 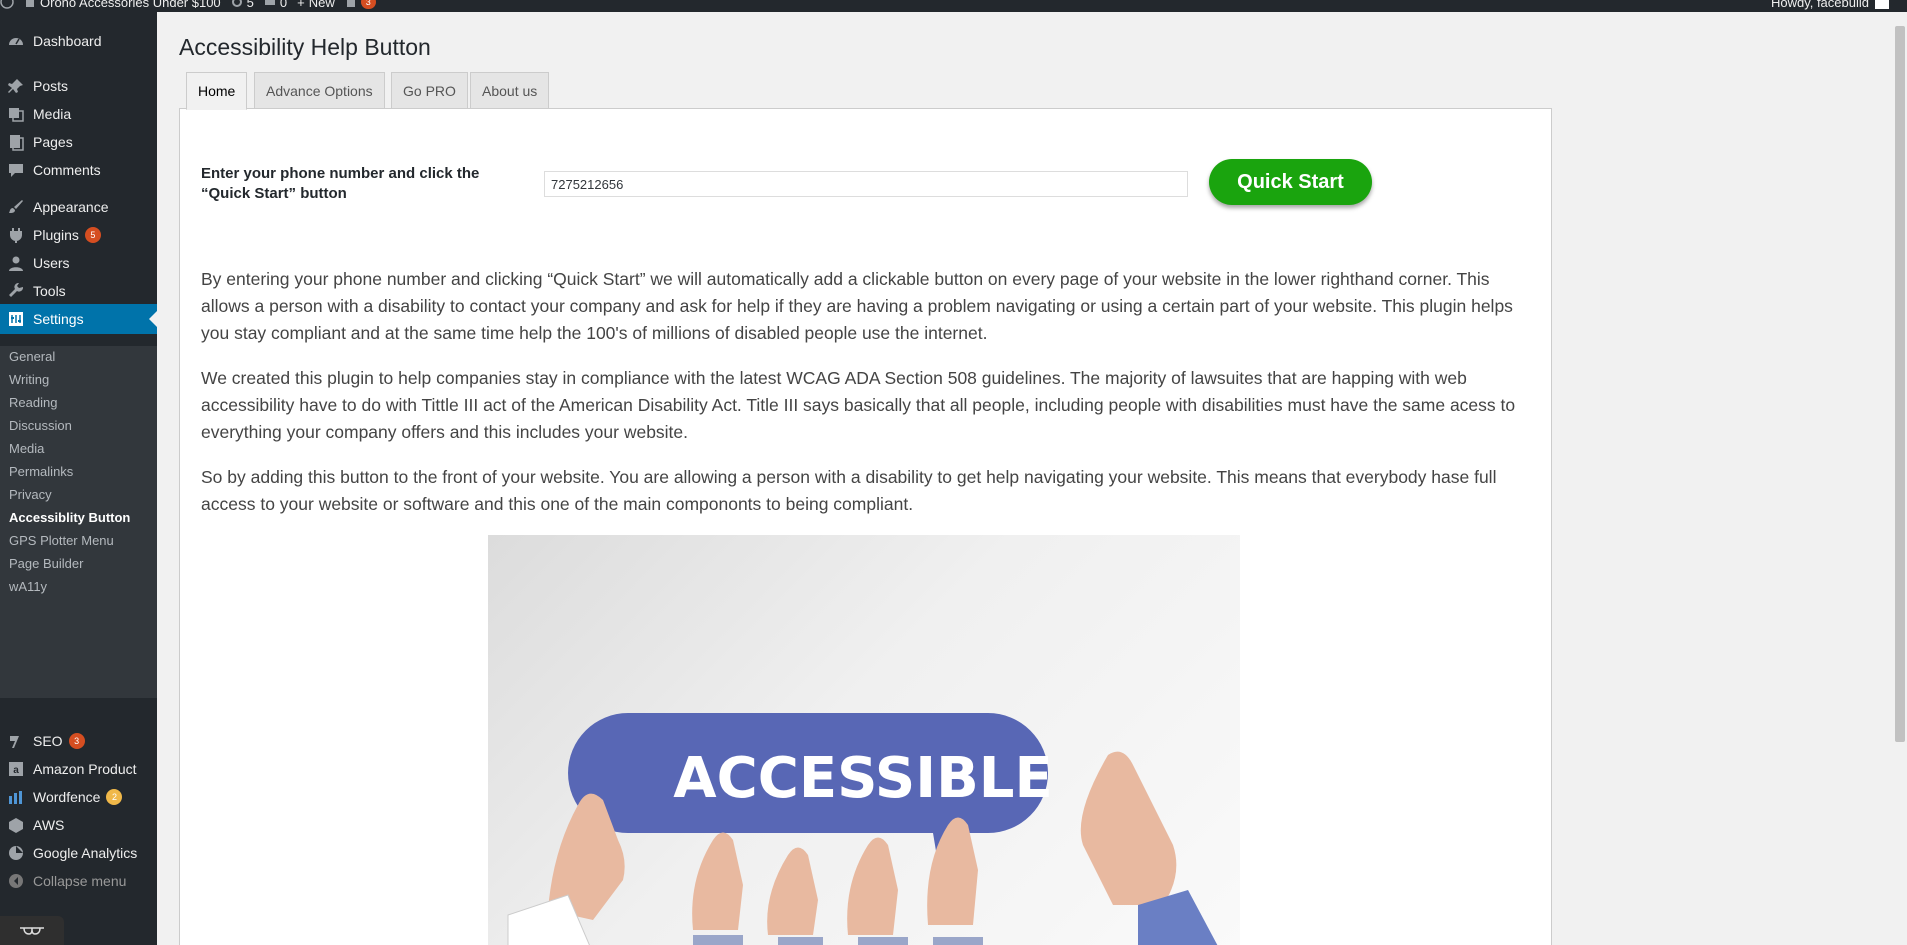 I want to click on glasses-icon, so click(x=32, y=930).